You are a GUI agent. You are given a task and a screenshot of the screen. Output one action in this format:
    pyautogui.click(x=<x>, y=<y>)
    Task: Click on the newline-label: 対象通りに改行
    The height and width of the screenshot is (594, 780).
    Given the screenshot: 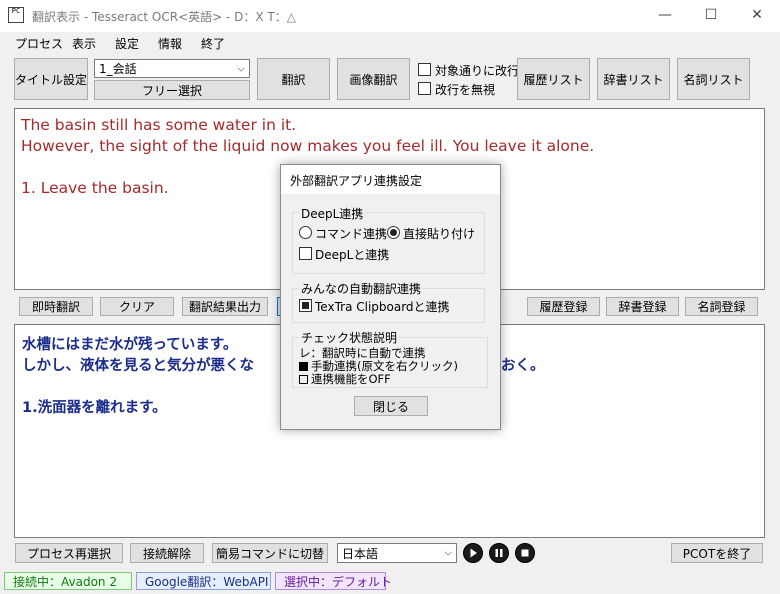 What is the action you would take?
    pyautogui.click(x=477, y=71)
    